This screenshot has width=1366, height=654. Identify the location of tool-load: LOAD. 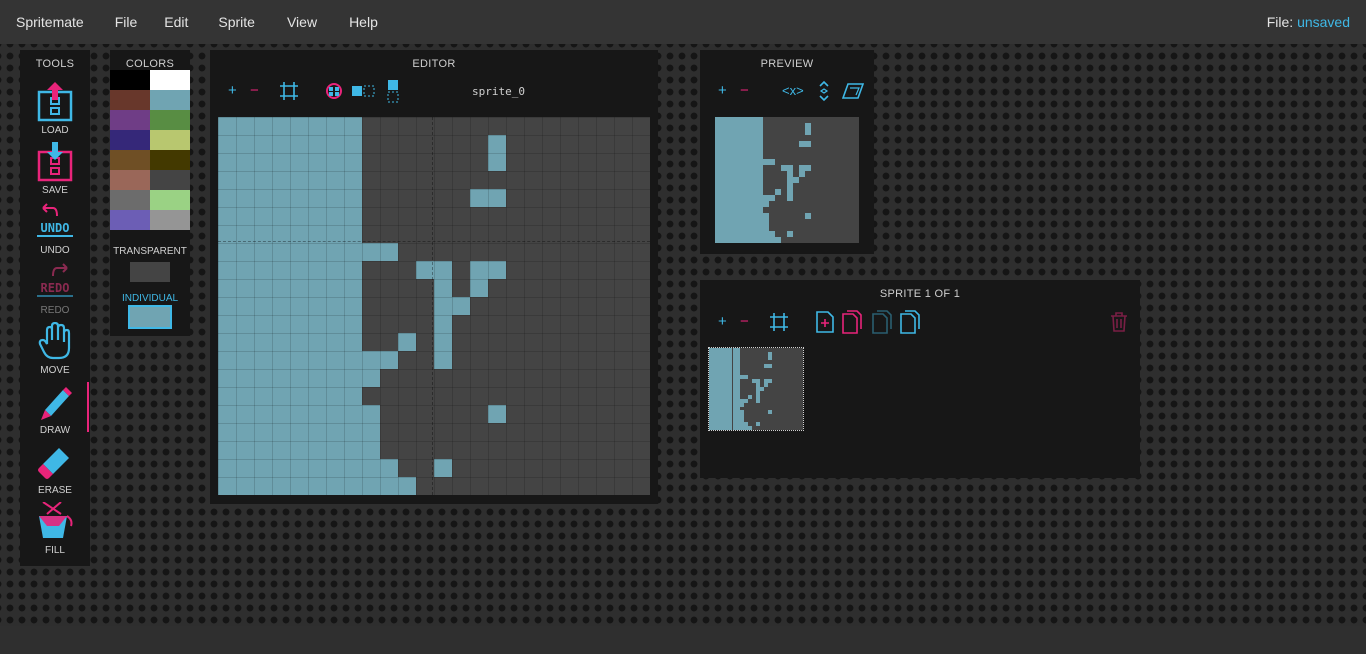
(55, 112).